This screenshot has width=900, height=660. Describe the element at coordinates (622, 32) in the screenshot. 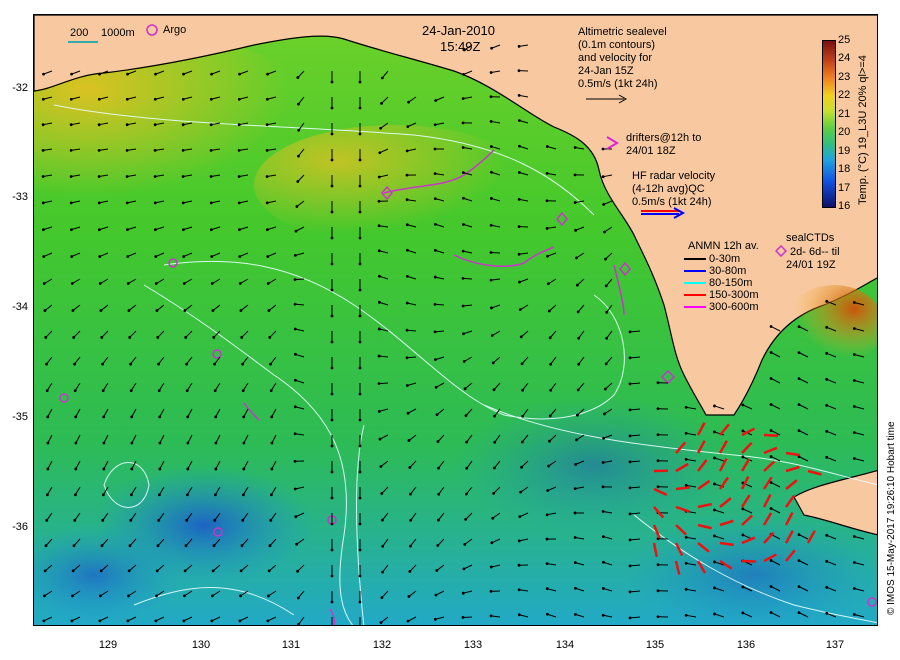

I see `altimetry-line: Altimetric sealevel` at that location.